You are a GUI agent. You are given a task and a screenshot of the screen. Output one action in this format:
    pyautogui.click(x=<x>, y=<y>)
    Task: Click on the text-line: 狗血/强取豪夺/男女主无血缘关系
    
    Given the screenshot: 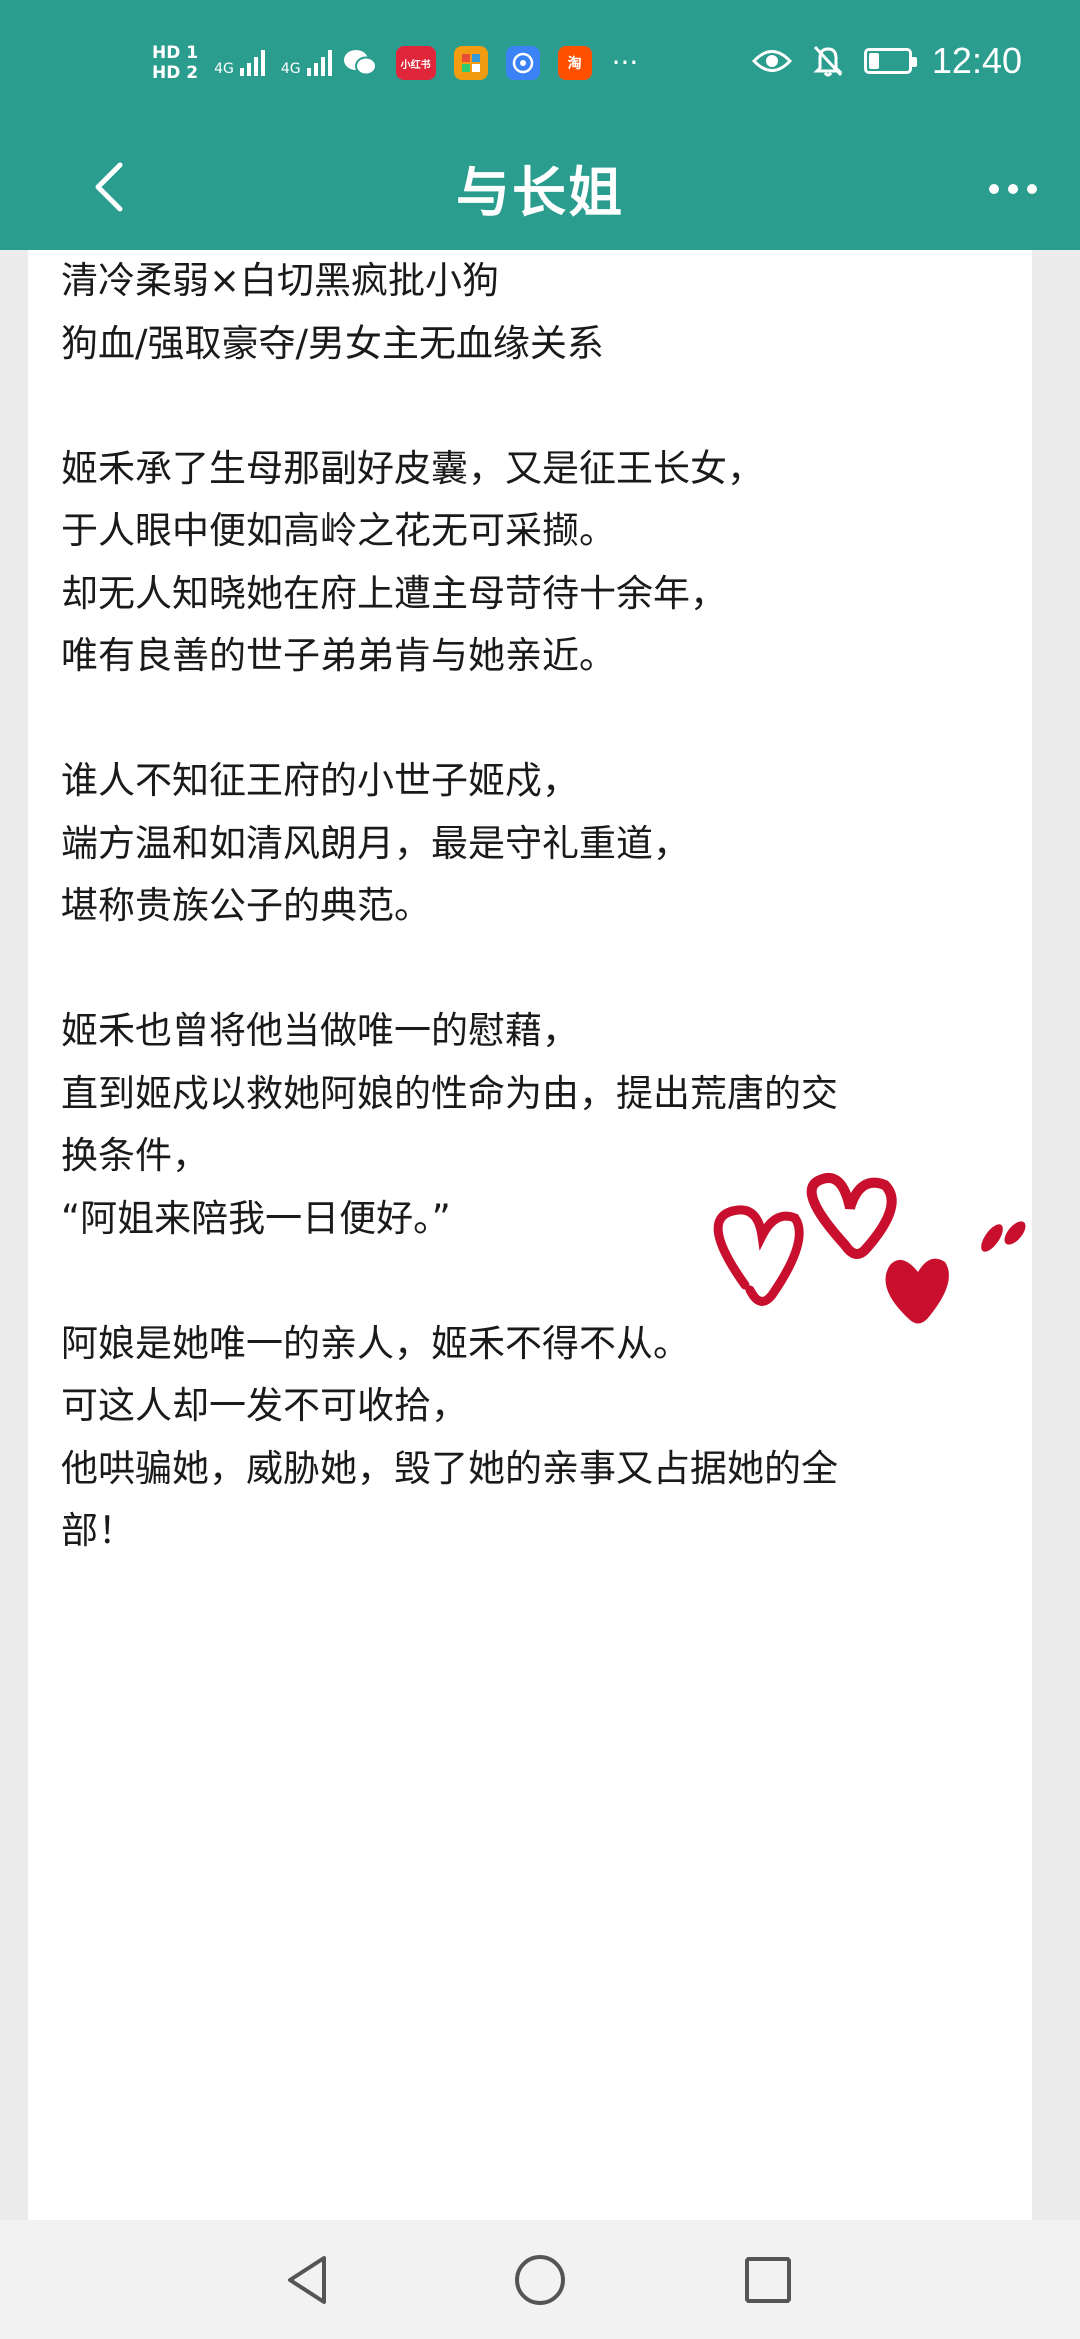 What is the action you would take?
    pyautogui.click(x=332, y=343)
    